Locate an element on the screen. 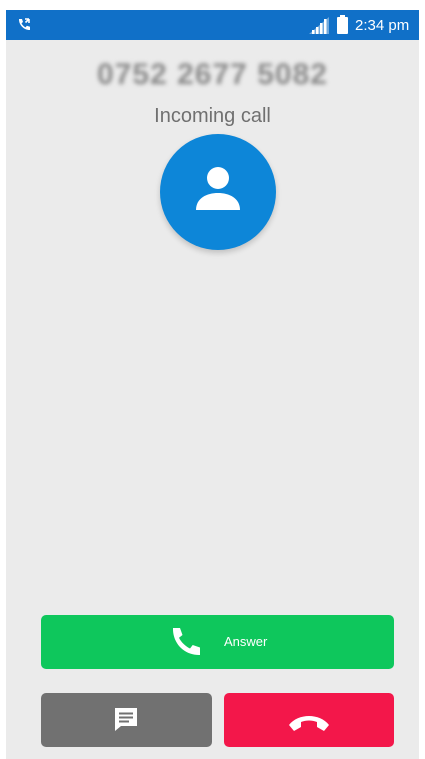  call-state-label: Incoming call is located at coordinates (212, 116).